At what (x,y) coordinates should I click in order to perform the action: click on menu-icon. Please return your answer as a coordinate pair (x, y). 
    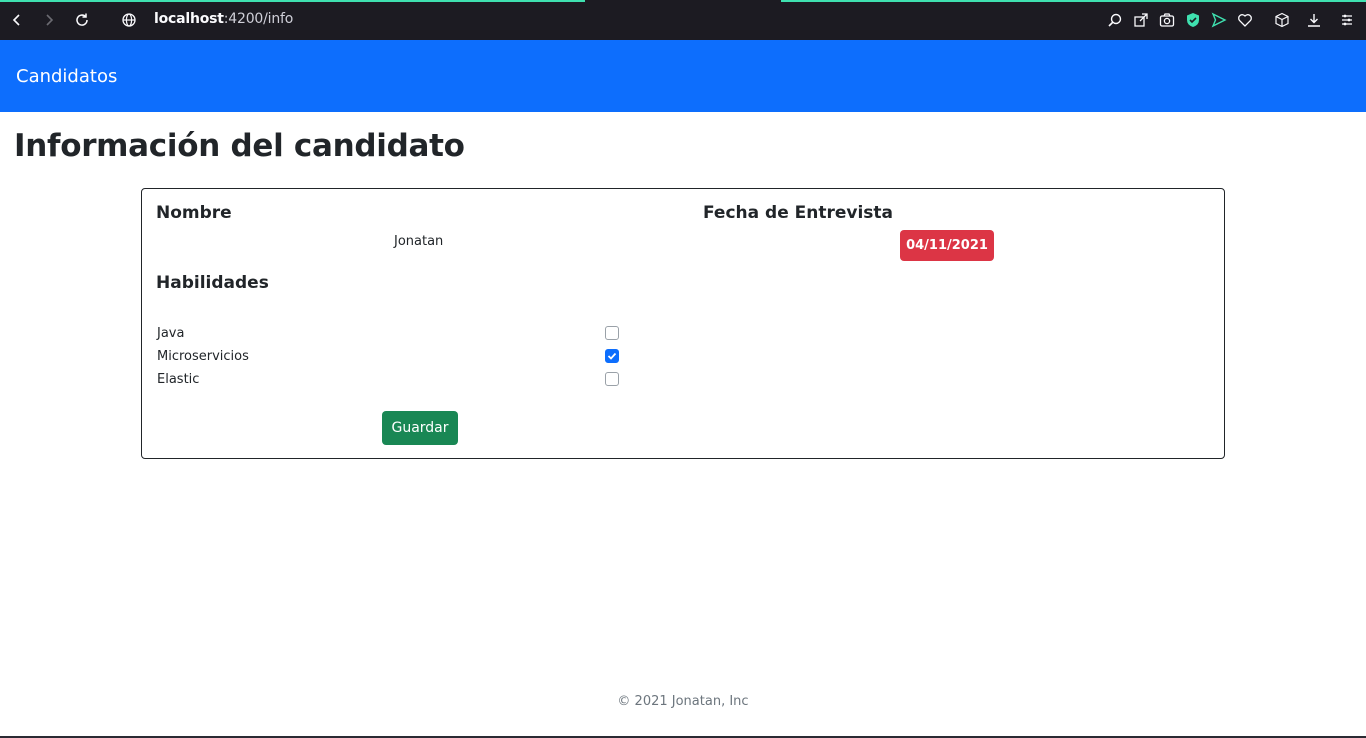
    Looking at the image, I should click on (1347, 20).